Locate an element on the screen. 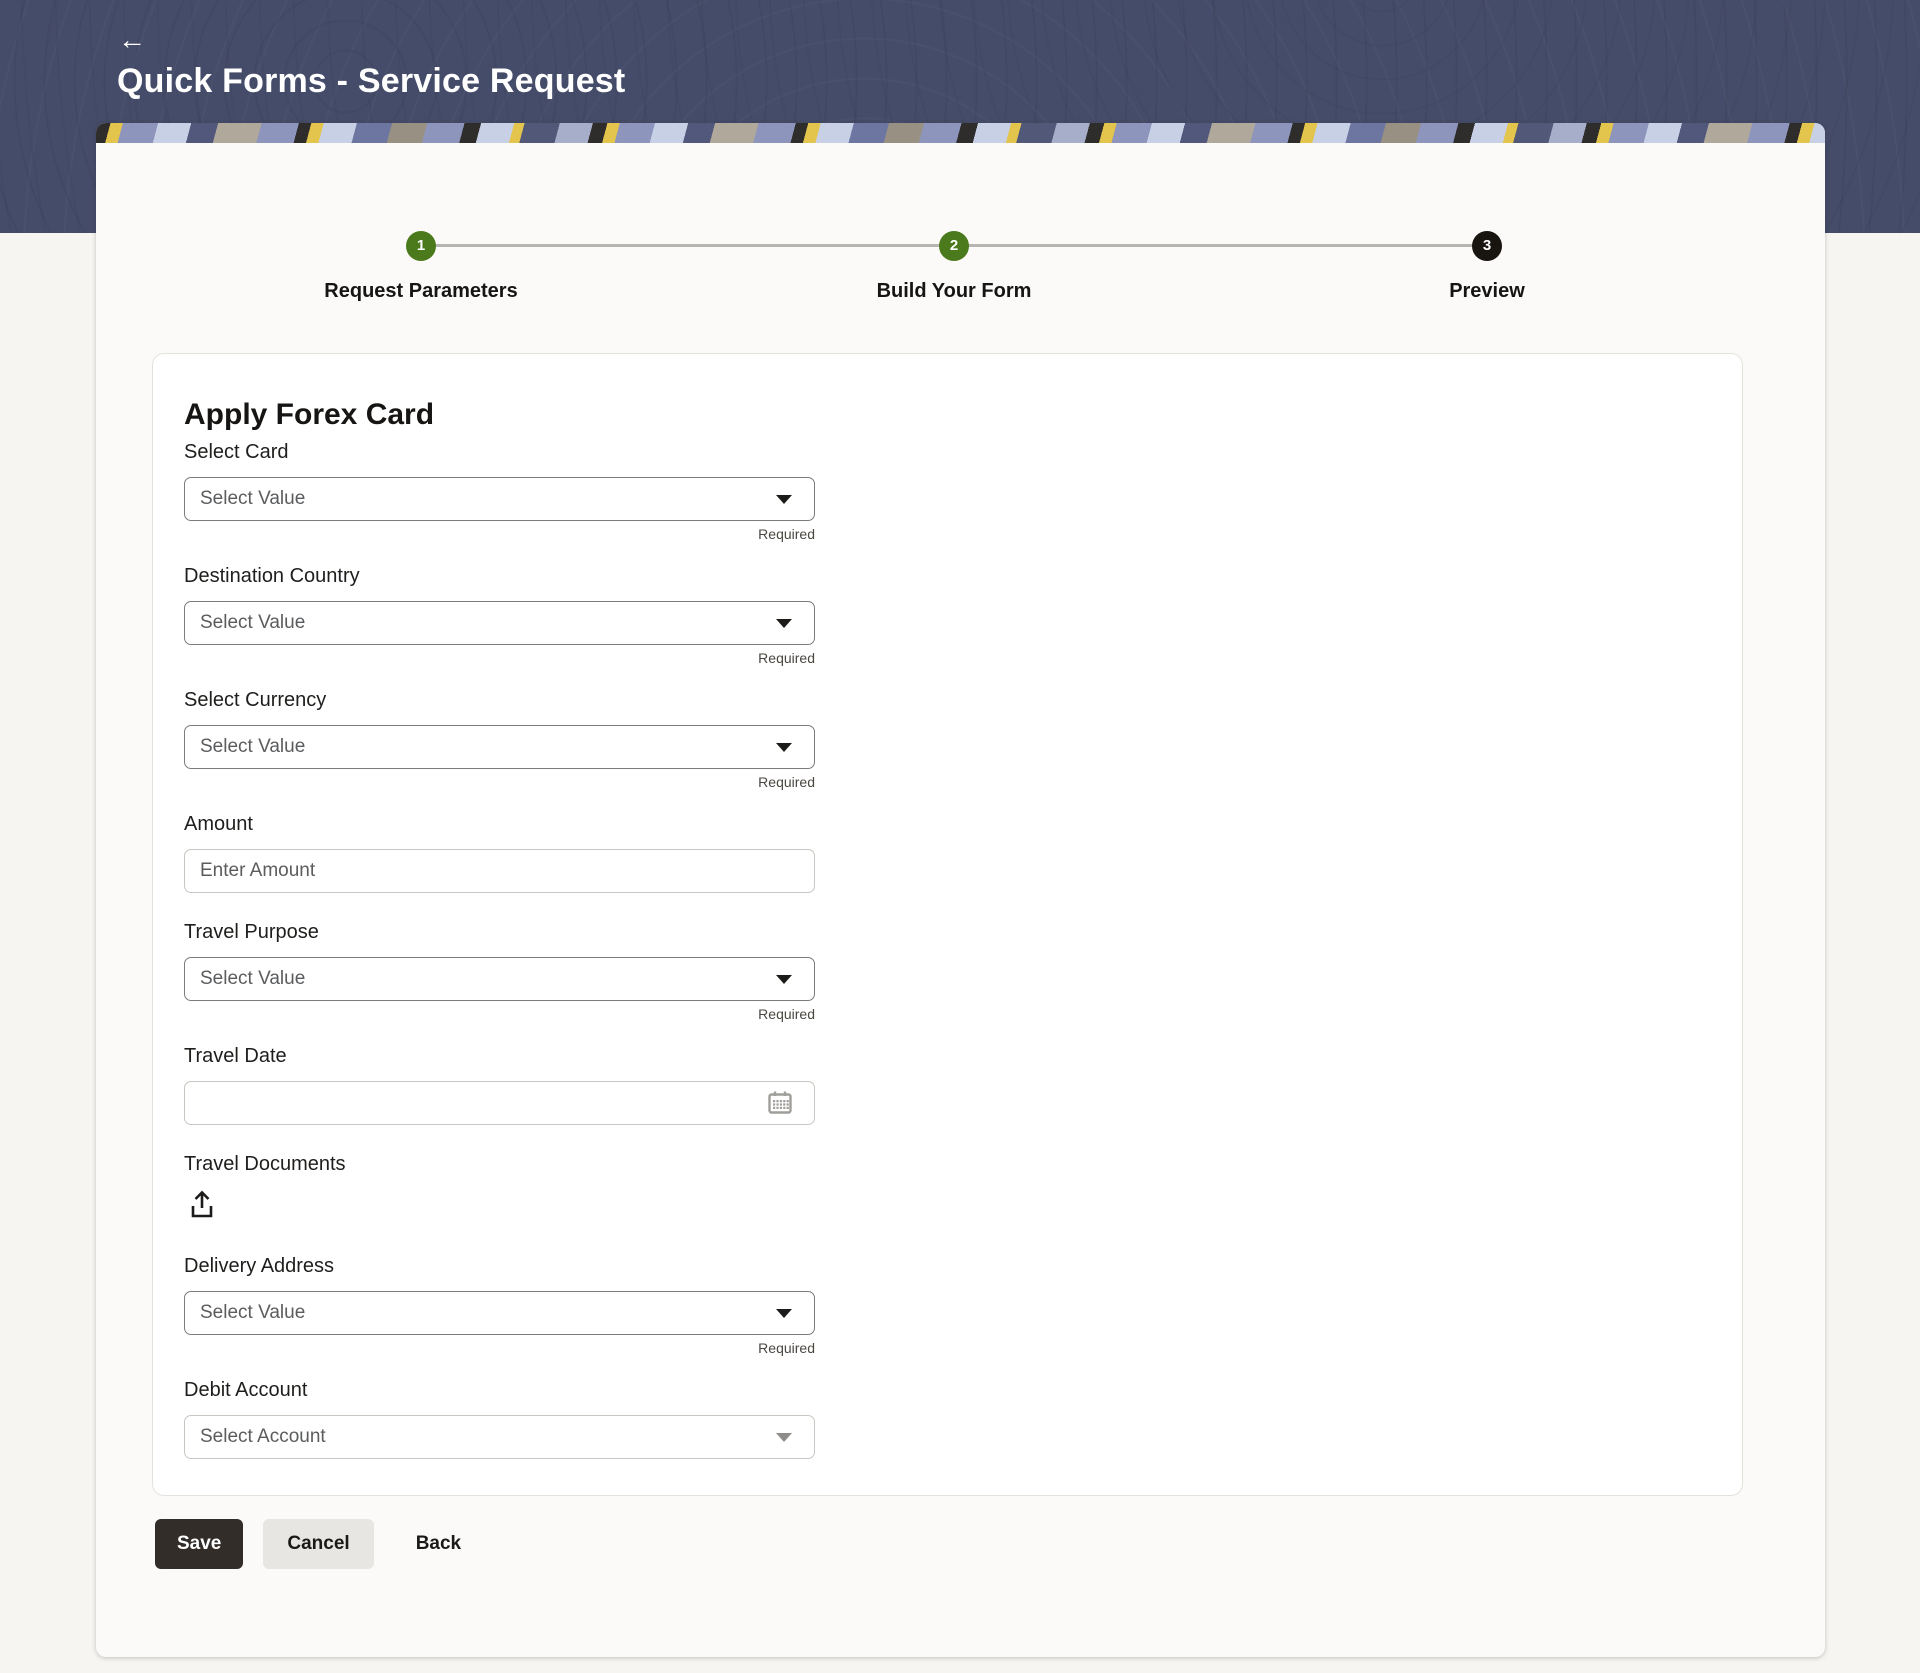 This screenshot has width=1920, height=1673. field-debit-account: Debit Account Select Account is located at coordinates (499, 1419).